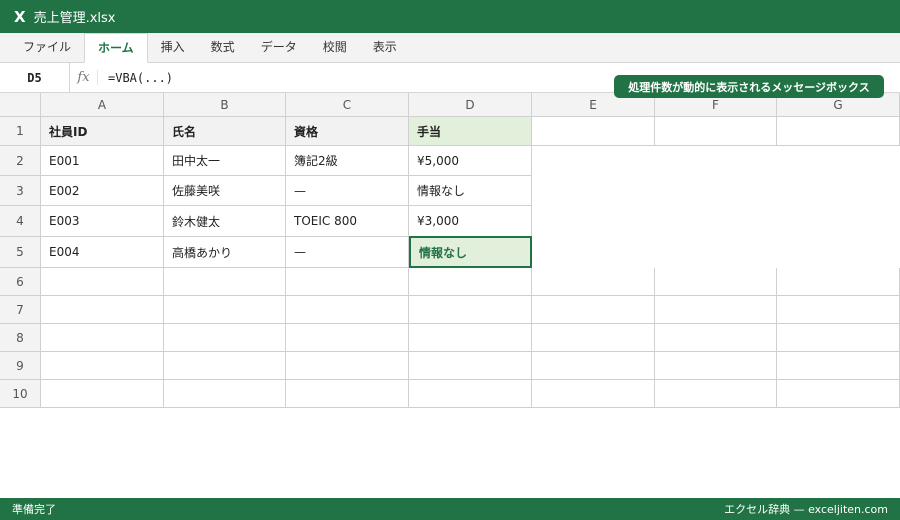  I want to click on cell-g6, so click(838, 282).